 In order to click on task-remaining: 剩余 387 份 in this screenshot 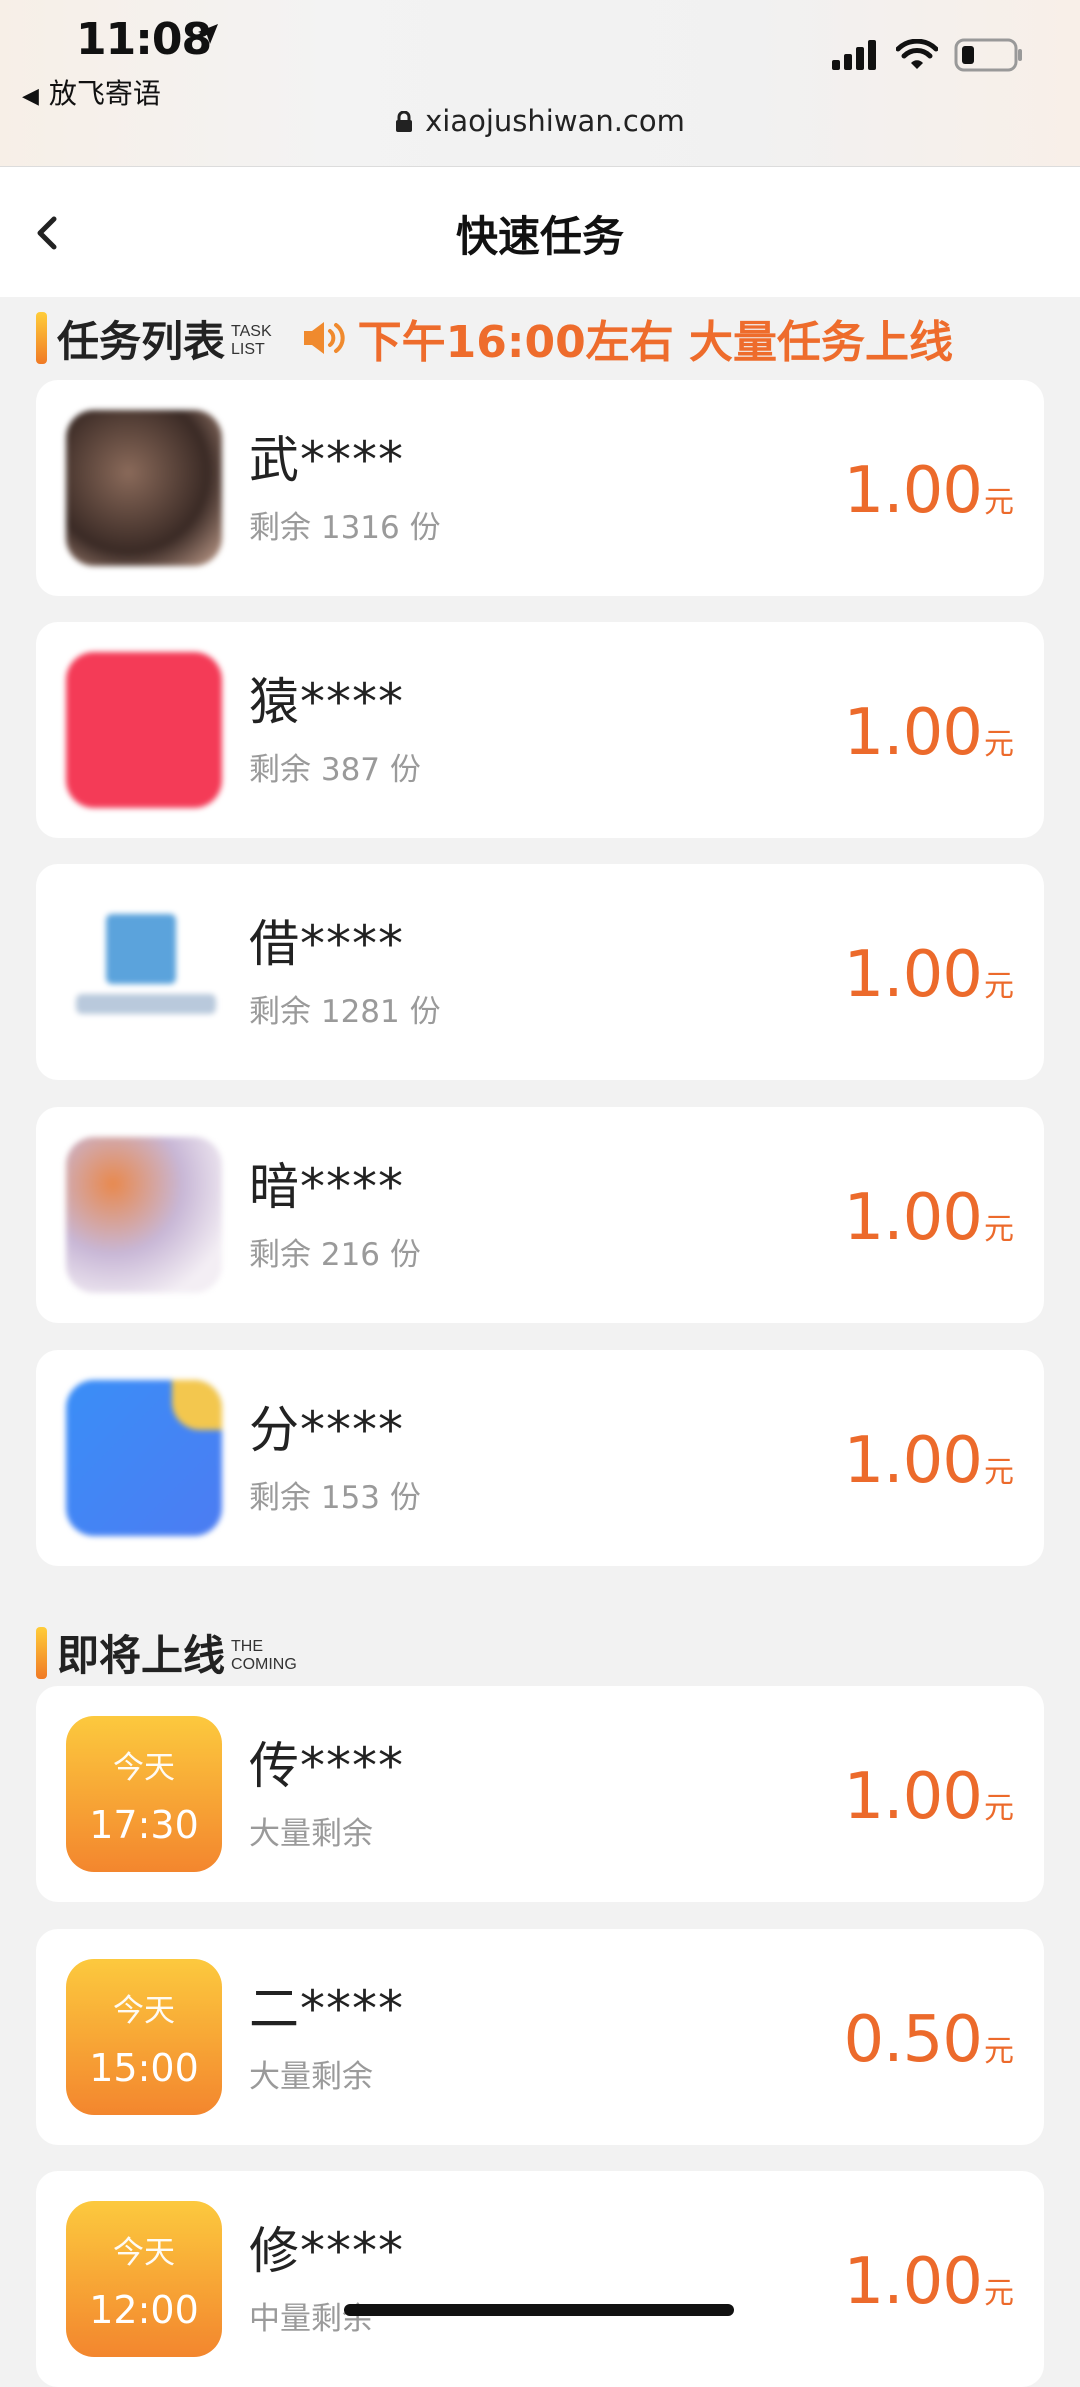, I will do `click(335, 770)`.